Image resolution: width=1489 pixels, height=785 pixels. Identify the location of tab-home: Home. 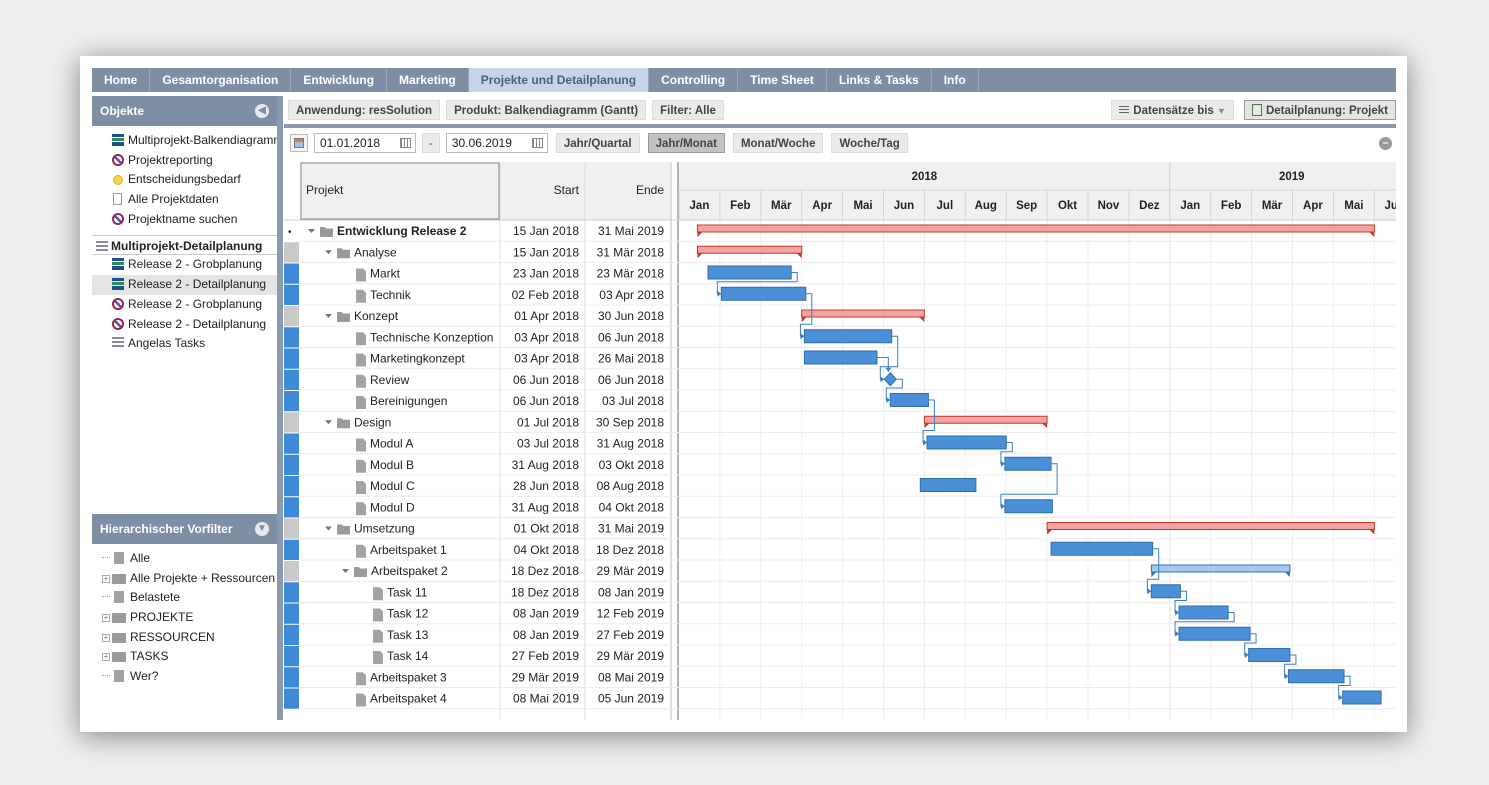
(121, 80).